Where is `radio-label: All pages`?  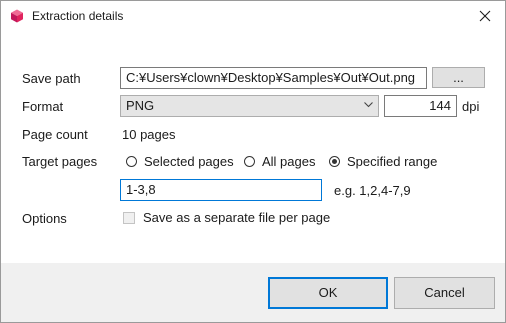 radio-label: All pages is located at coordinates (289, 161).